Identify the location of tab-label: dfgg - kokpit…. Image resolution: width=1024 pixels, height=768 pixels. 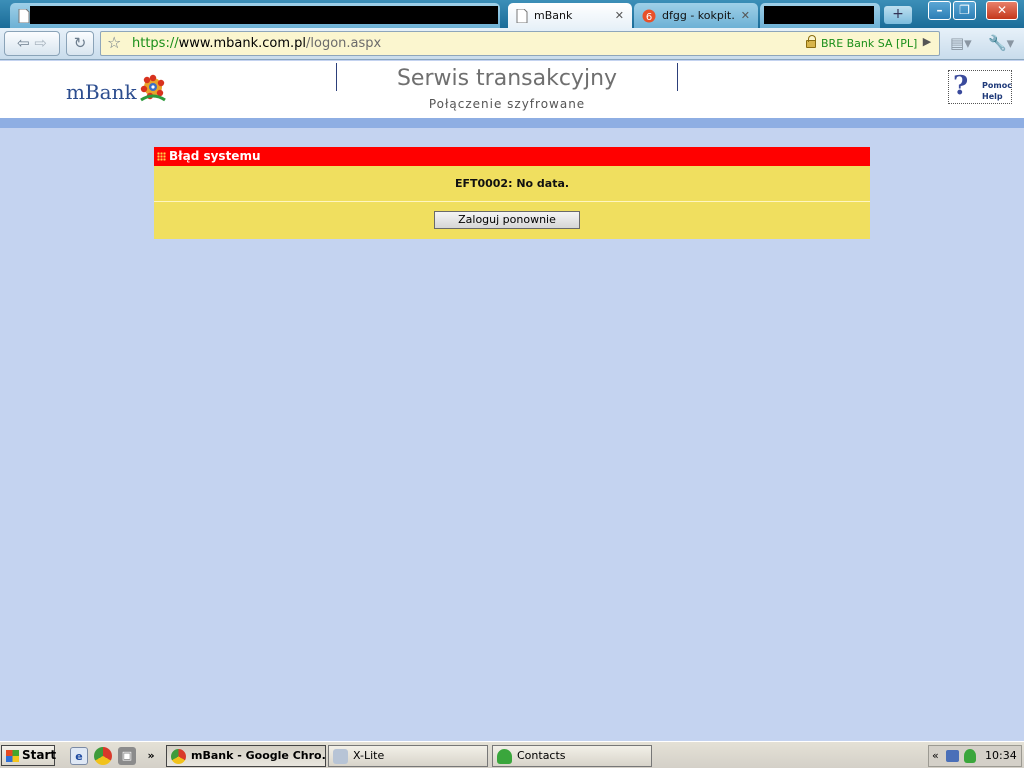
(698, 15).